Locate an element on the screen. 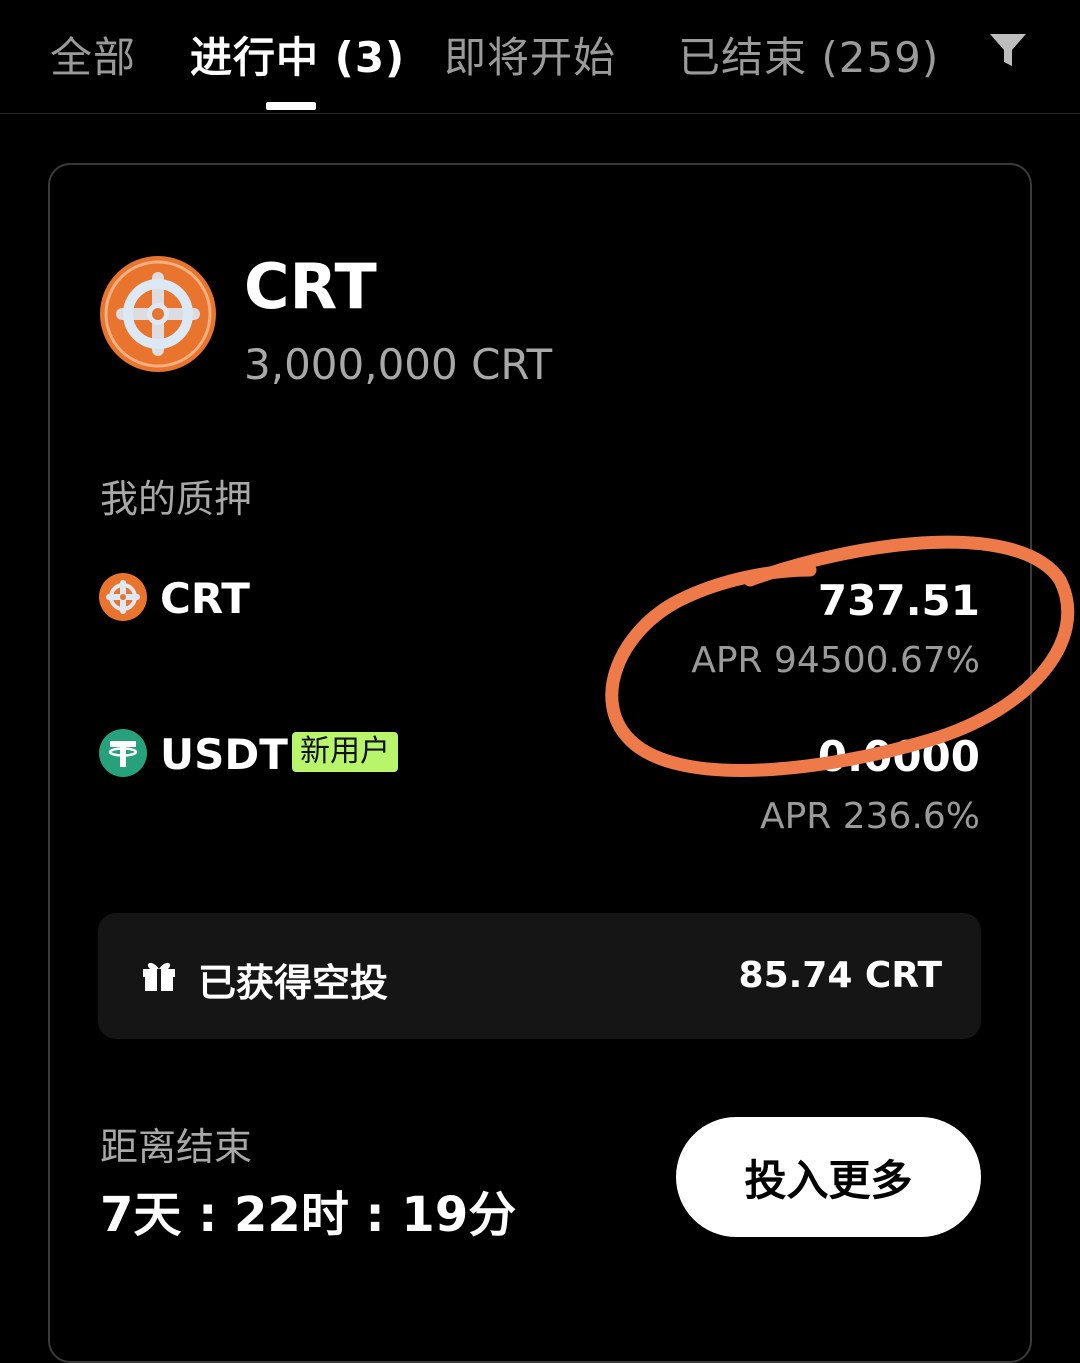 This screenshot has height=1363, width=1080. token-name: CRT is located at coordinates (310, 286).